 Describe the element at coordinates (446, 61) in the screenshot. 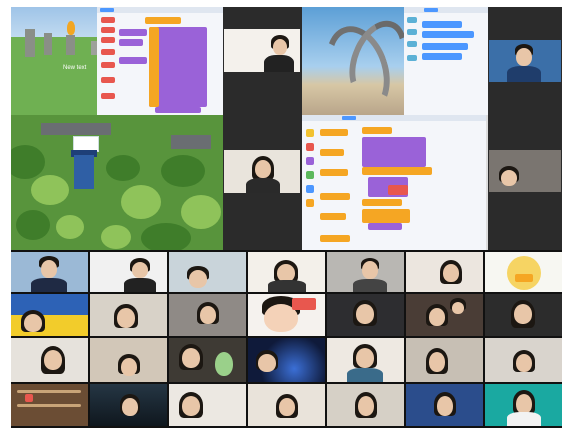

I see `code-blocks-panel-c` at that location.